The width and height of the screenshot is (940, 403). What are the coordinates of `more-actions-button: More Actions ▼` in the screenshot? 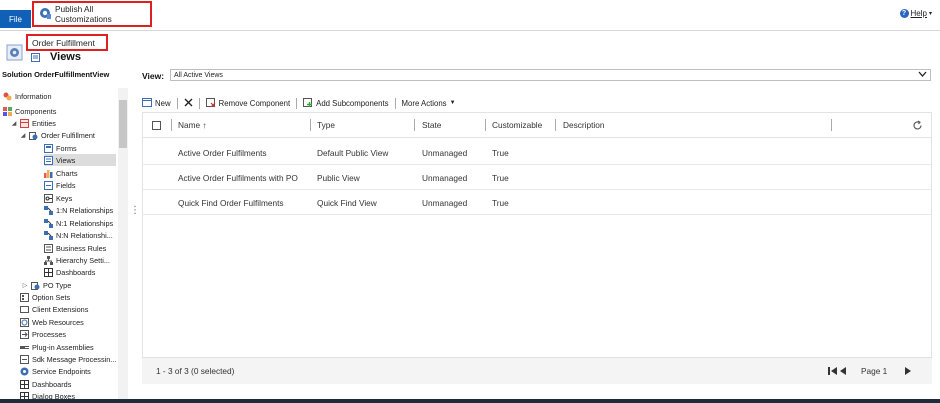 It's located at (429, 103).